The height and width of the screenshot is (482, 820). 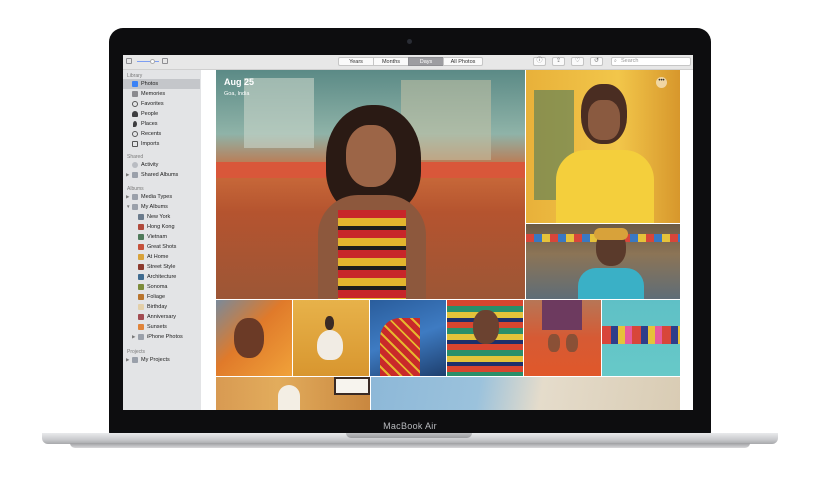 I want to click on rotate-button: ↺, so click(x=596, y=61).